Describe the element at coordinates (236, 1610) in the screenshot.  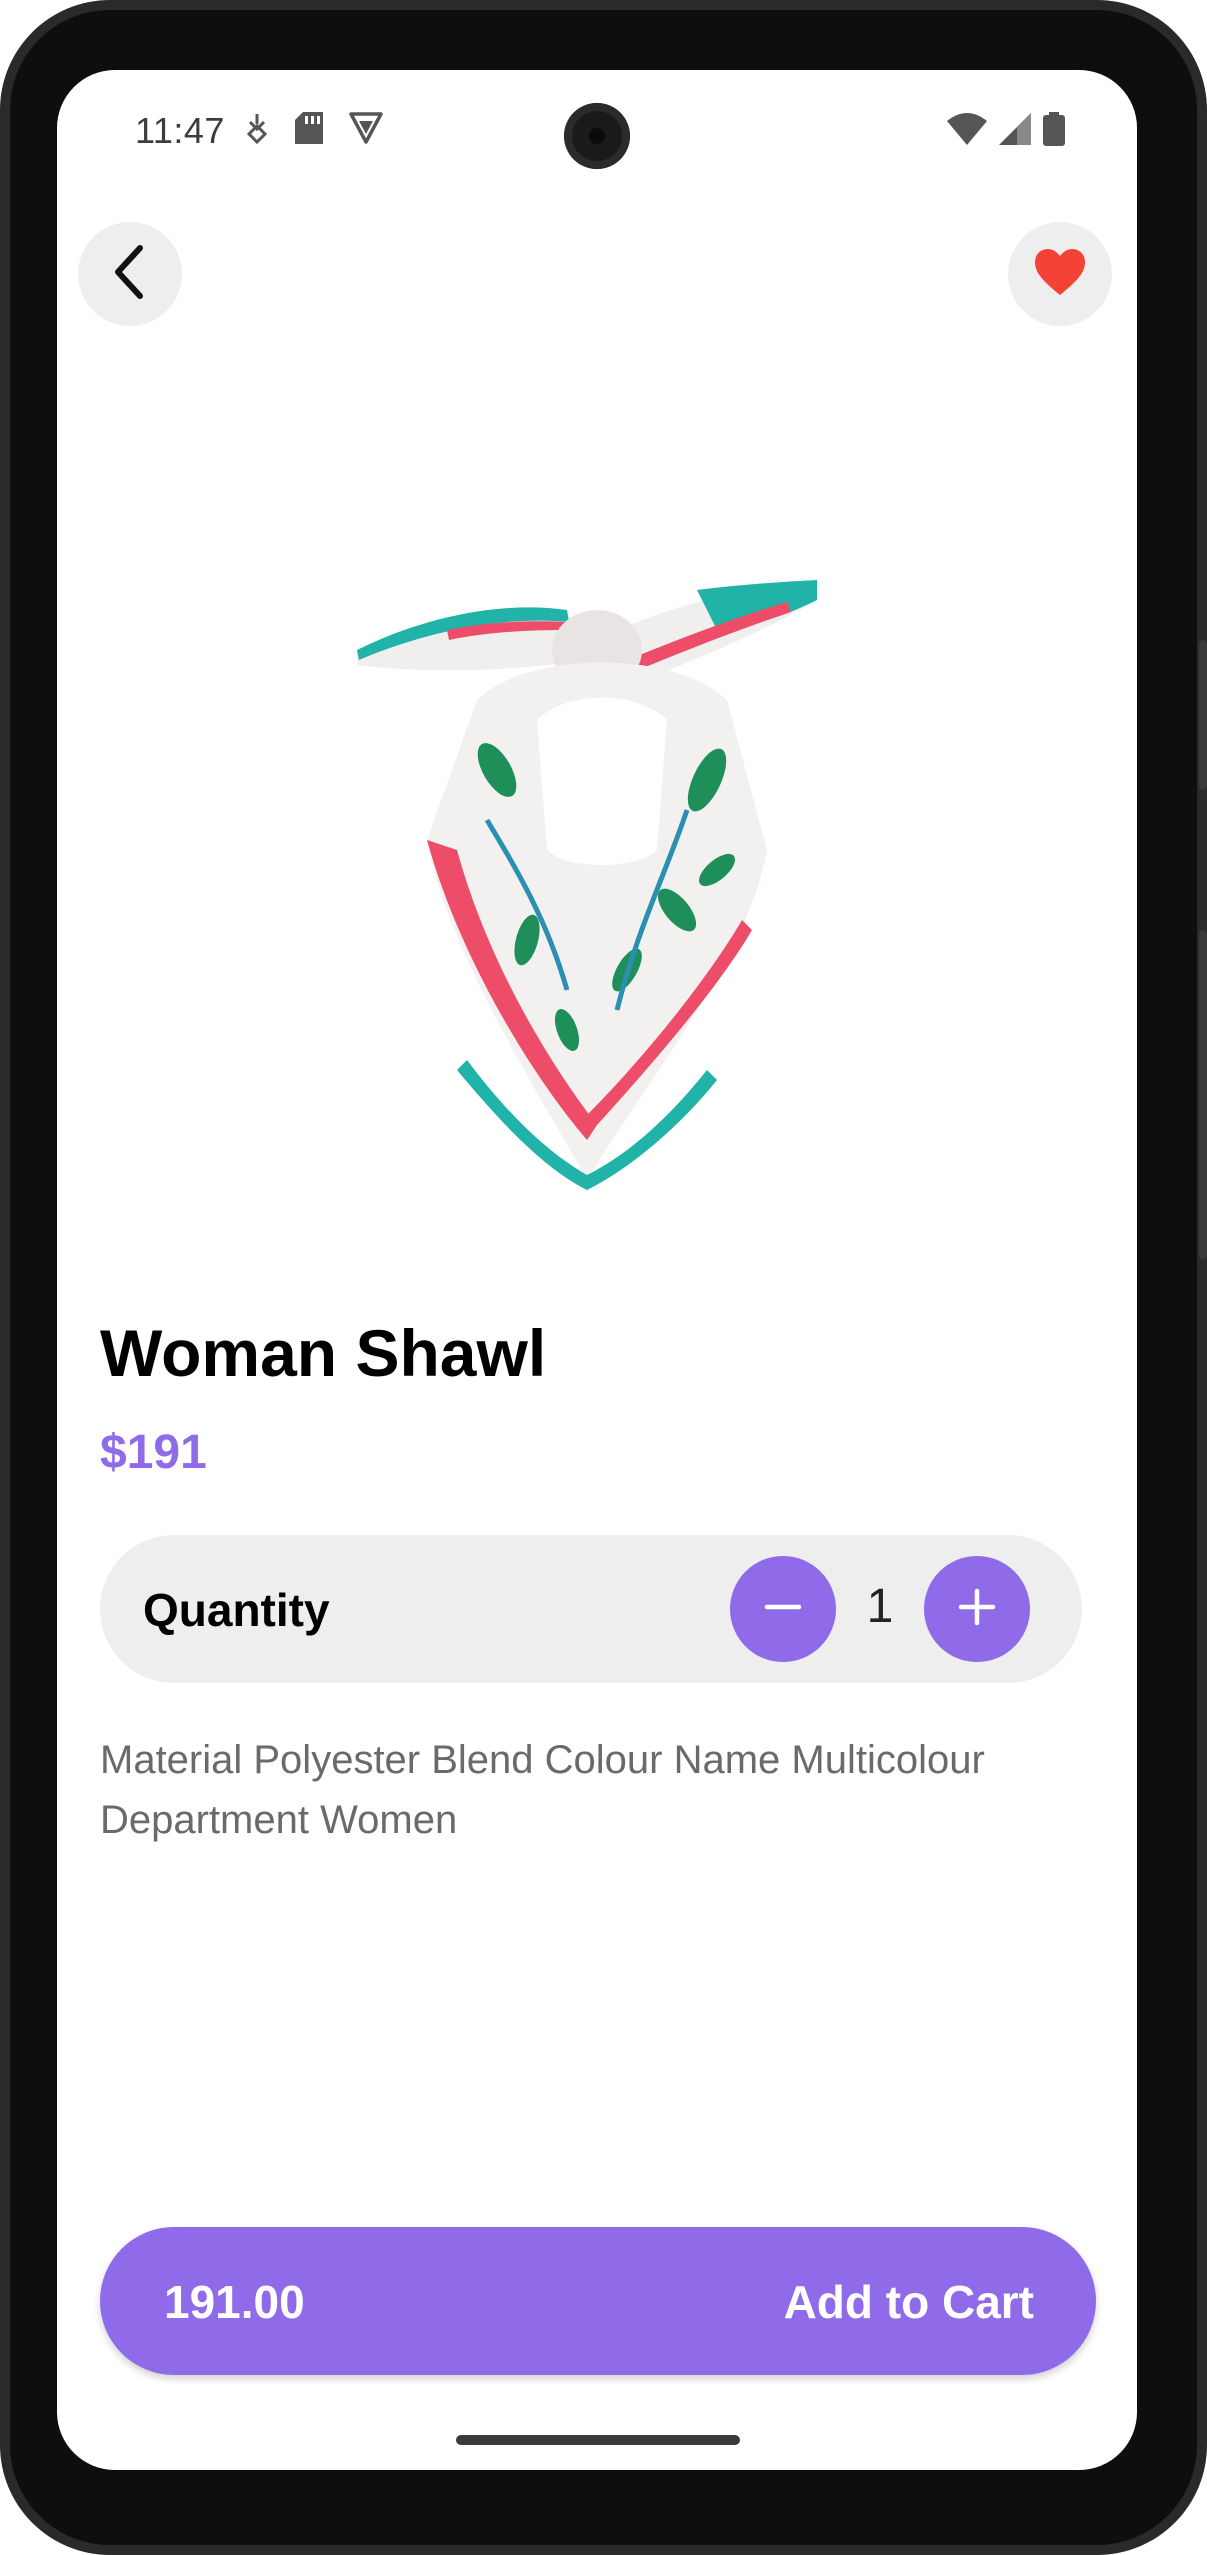
I see `quantity-label: Quantity` at that location.